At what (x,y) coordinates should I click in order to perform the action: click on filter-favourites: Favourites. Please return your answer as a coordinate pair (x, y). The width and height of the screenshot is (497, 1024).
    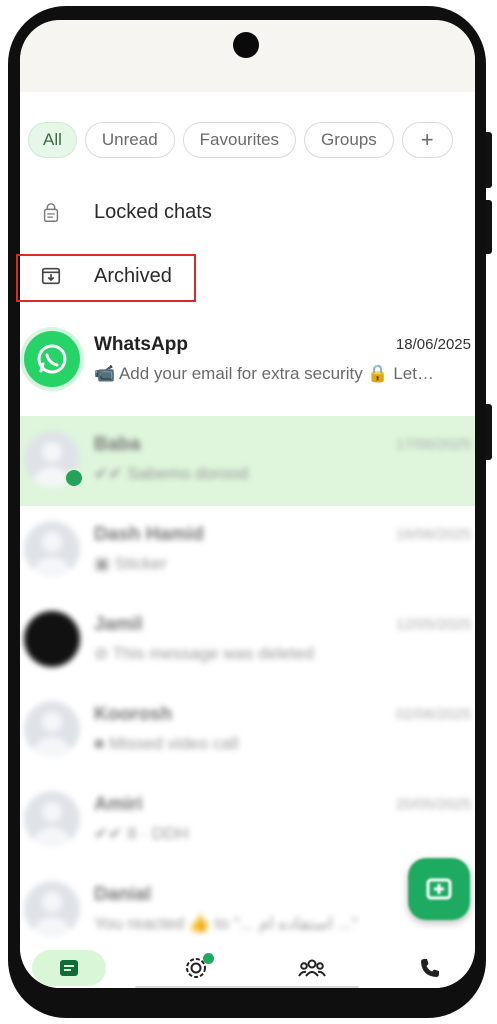
    Looking at the image, I should click on (239, 140).